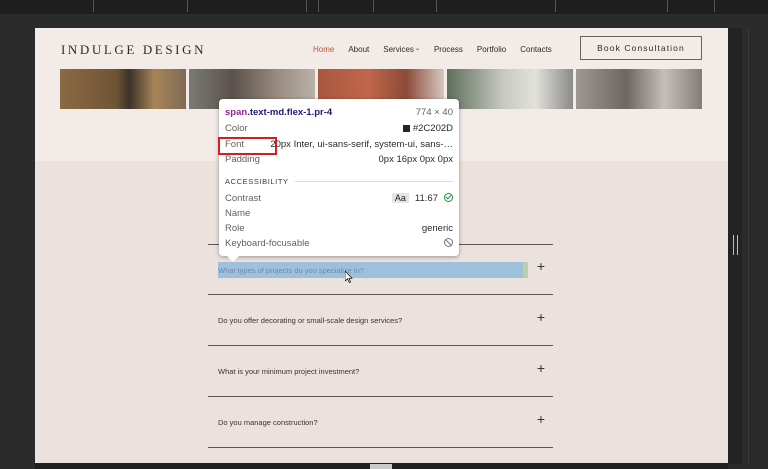 The image size is (768, 469). Describe the element at coordinates (236, 112) in the screenshot. I see `selector-tag: span` at that location.